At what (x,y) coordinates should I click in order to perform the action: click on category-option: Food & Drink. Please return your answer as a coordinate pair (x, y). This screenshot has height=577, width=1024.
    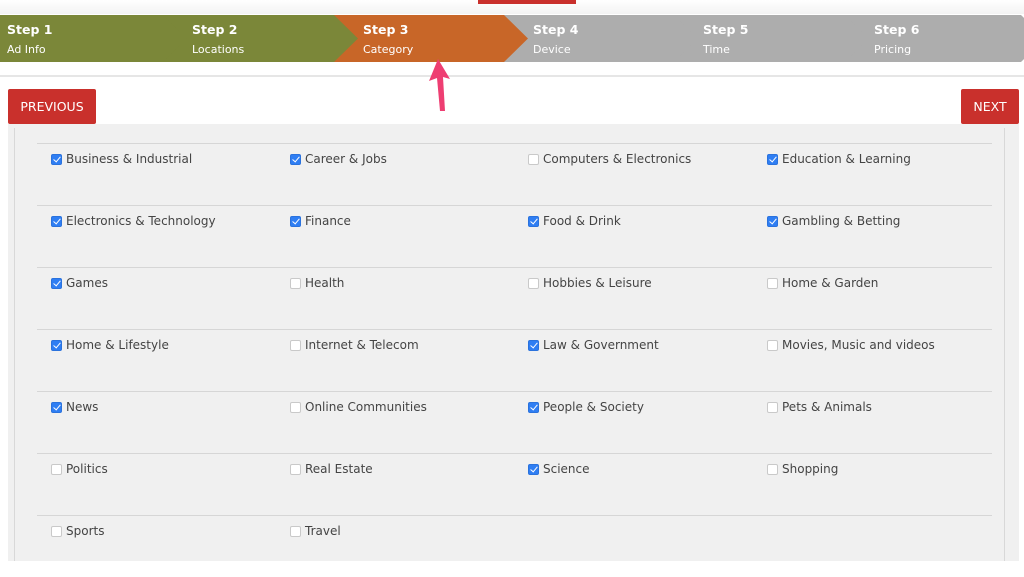
    Looking at the image, I should click on (574, 221).